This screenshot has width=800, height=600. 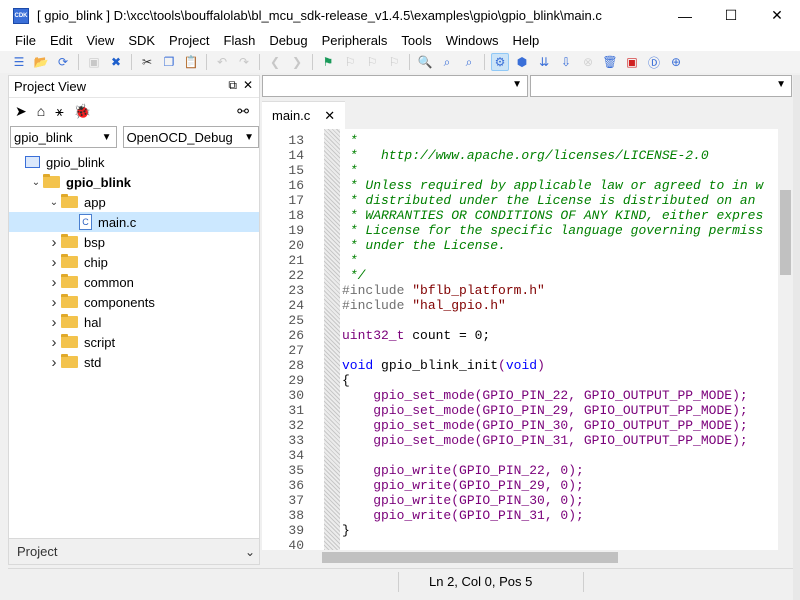 I want to click on tree-item: ⌄ app, so click(x=134, y=202).